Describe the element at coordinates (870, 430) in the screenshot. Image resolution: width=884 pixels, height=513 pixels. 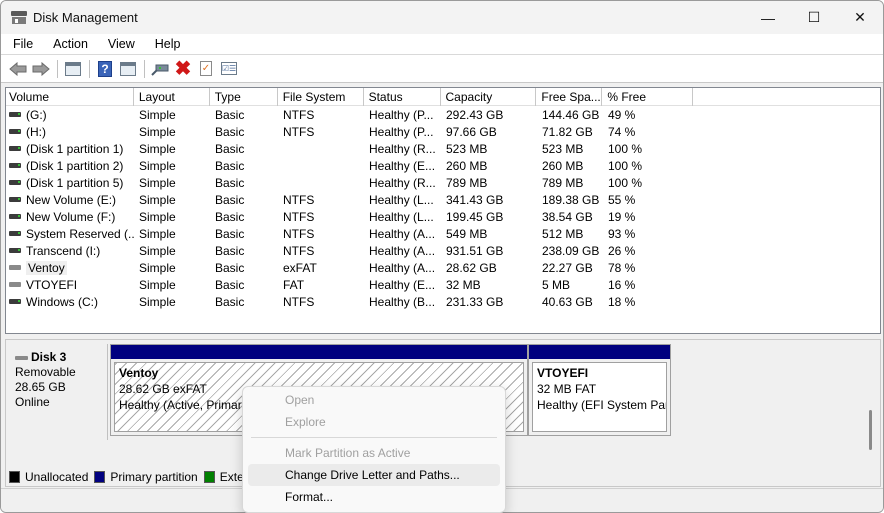
I see `vertical-scrollbar` at that location.